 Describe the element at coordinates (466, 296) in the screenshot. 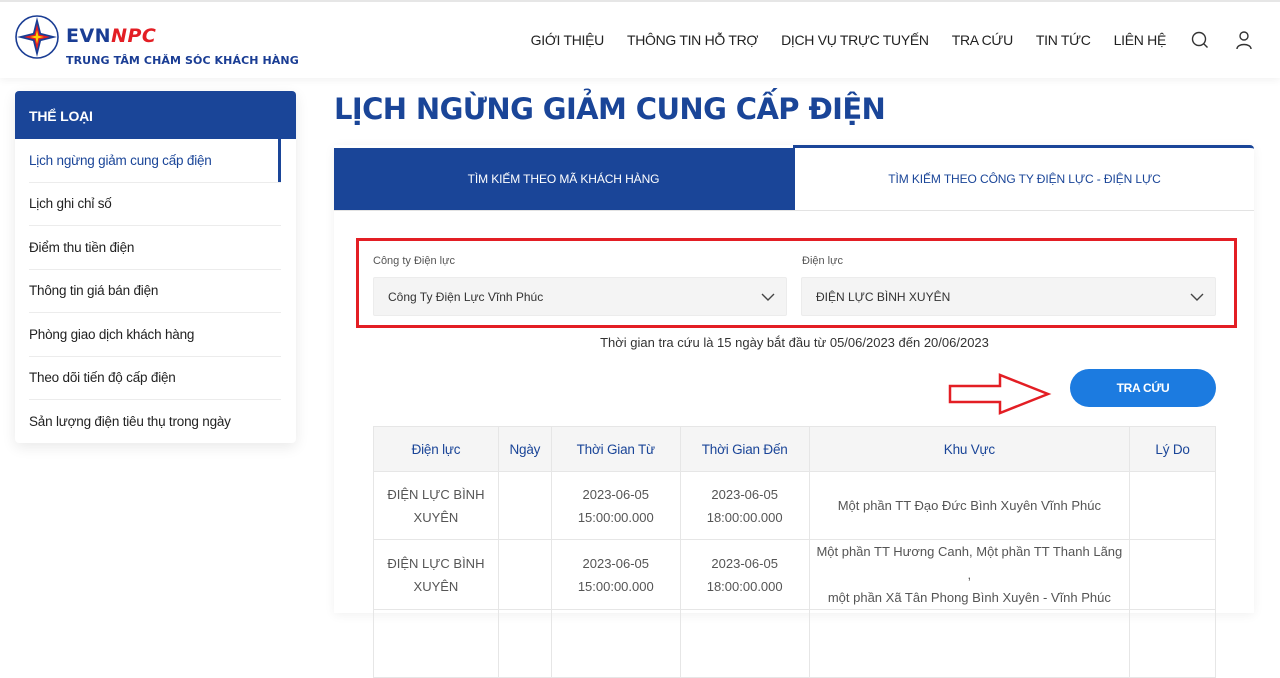

I see `company-select-value: Công Ty Điện Lực Vĩnh Phúc` at that location.